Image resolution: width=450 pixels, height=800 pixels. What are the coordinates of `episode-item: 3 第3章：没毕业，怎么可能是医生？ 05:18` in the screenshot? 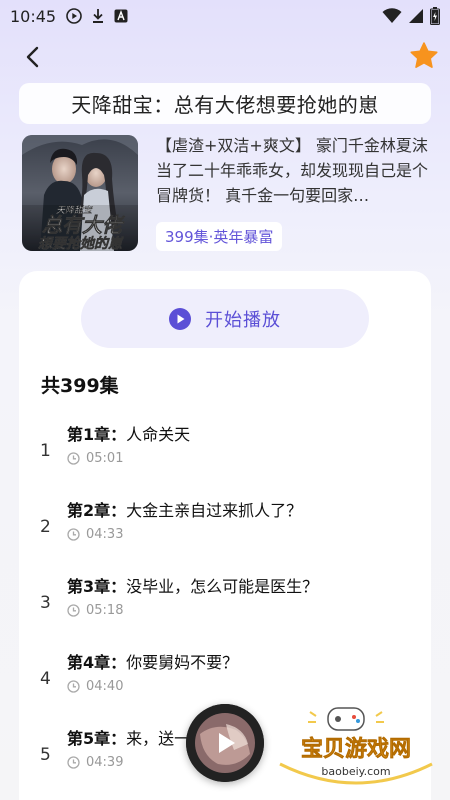 It's located at (225, 601).